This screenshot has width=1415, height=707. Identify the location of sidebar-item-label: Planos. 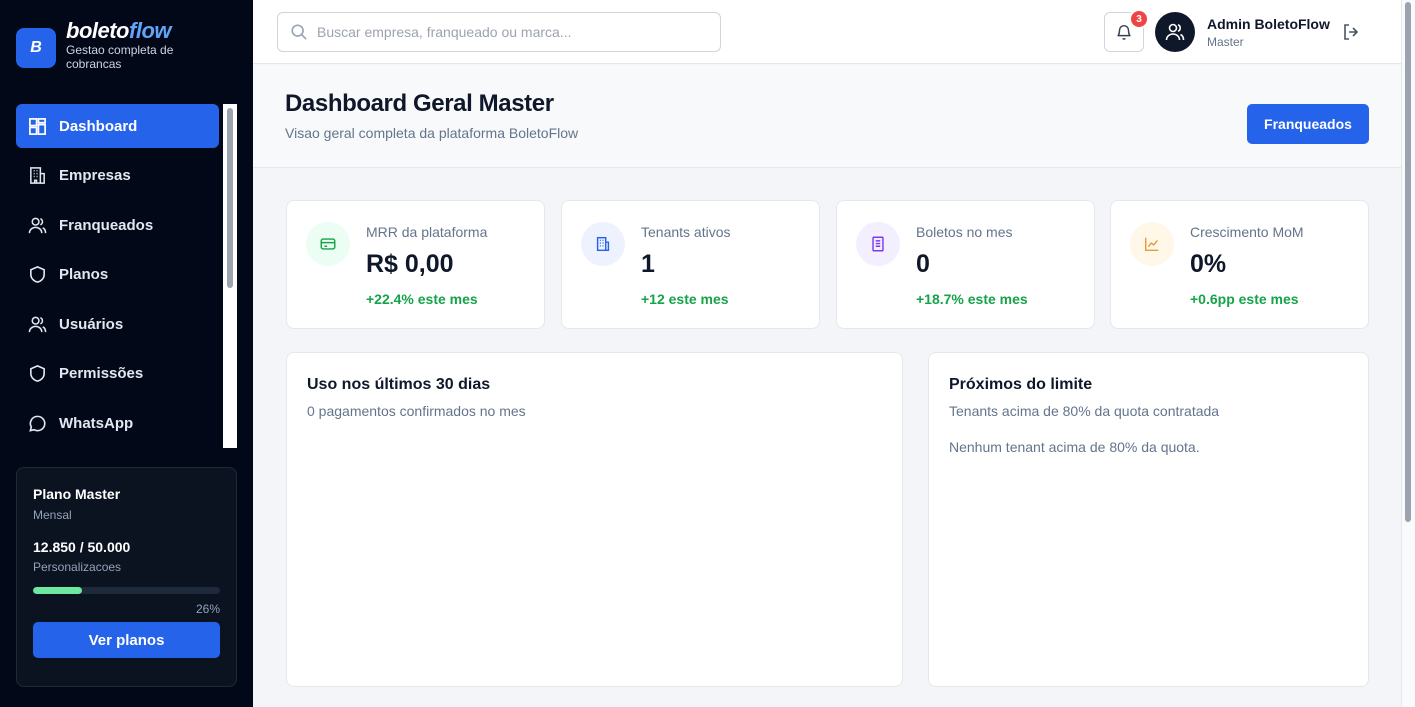
(84, 274).